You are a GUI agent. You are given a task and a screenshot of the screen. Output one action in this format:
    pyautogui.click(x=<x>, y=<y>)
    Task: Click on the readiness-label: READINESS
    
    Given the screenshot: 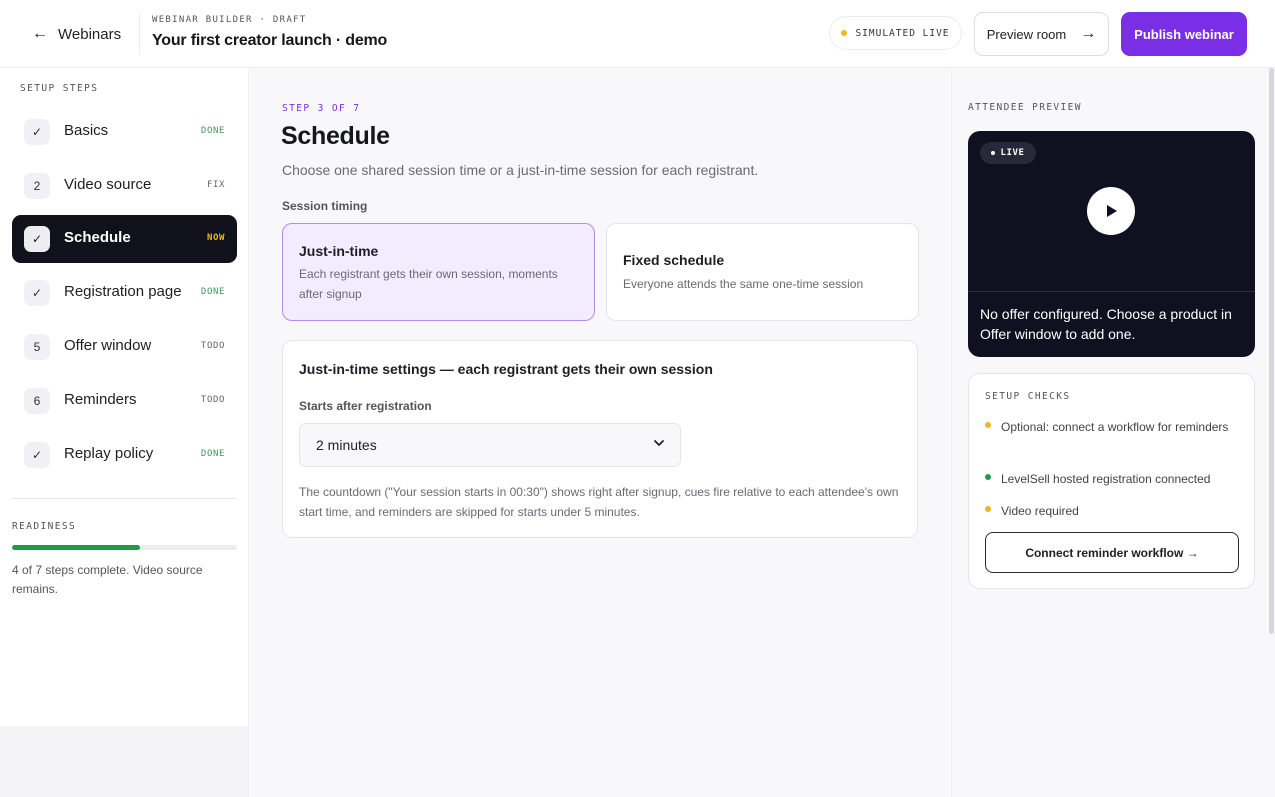 What is the action you would take?
    pyautogui.click(x=44, y=526)
    